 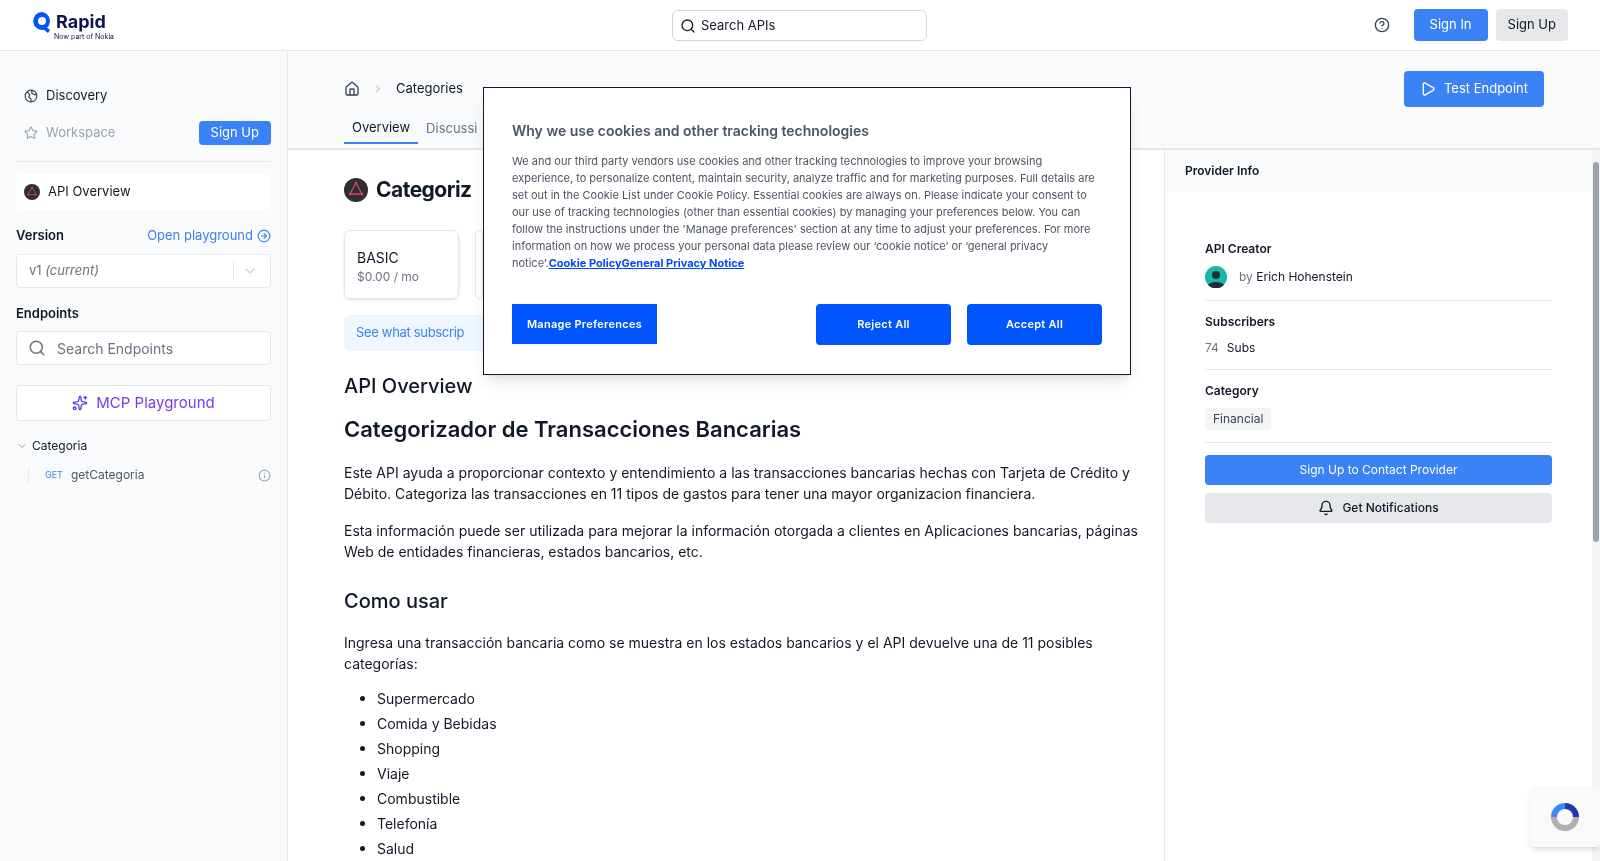 What do you see at coordinates (804, 212) in the screenshot?
I see `cookie-text: We and our third party vendors use cookies and other tracking technologies to improve your browsing experience, to personalize content, maintain security, analyze traffic and for marketing purposes. Full details are set out in the Cookie List under Cookie Policy. Essential cookies are always on. Please indicate your consent to our use of tracking technologies (other than essential cookies) by managing your preferences below. You can follow the instructions under the 'Manage preferences' section at any time to adjust your preferences. For more information on how we process your personal data please review our ‘cookie notice’ or ‘general privacy notice’.Cookie PolicyGeneral Privacy Notice` at bounding box center [804, 212].